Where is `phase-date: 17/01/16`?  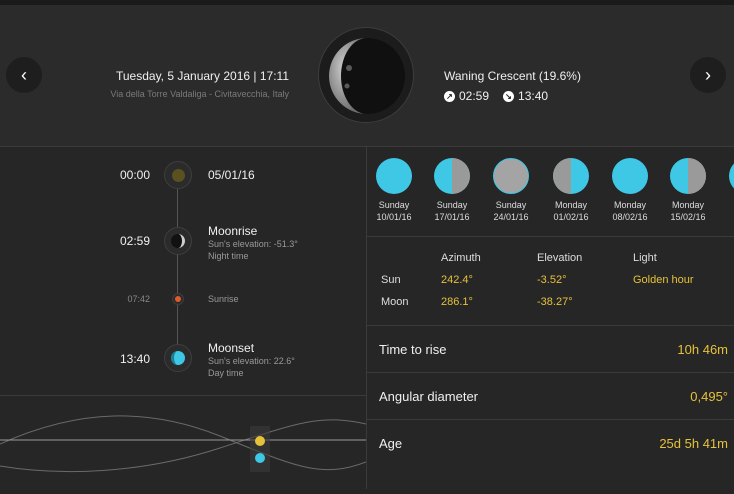 phase-date: 17/01/16 is located at coordinates (452, 217).